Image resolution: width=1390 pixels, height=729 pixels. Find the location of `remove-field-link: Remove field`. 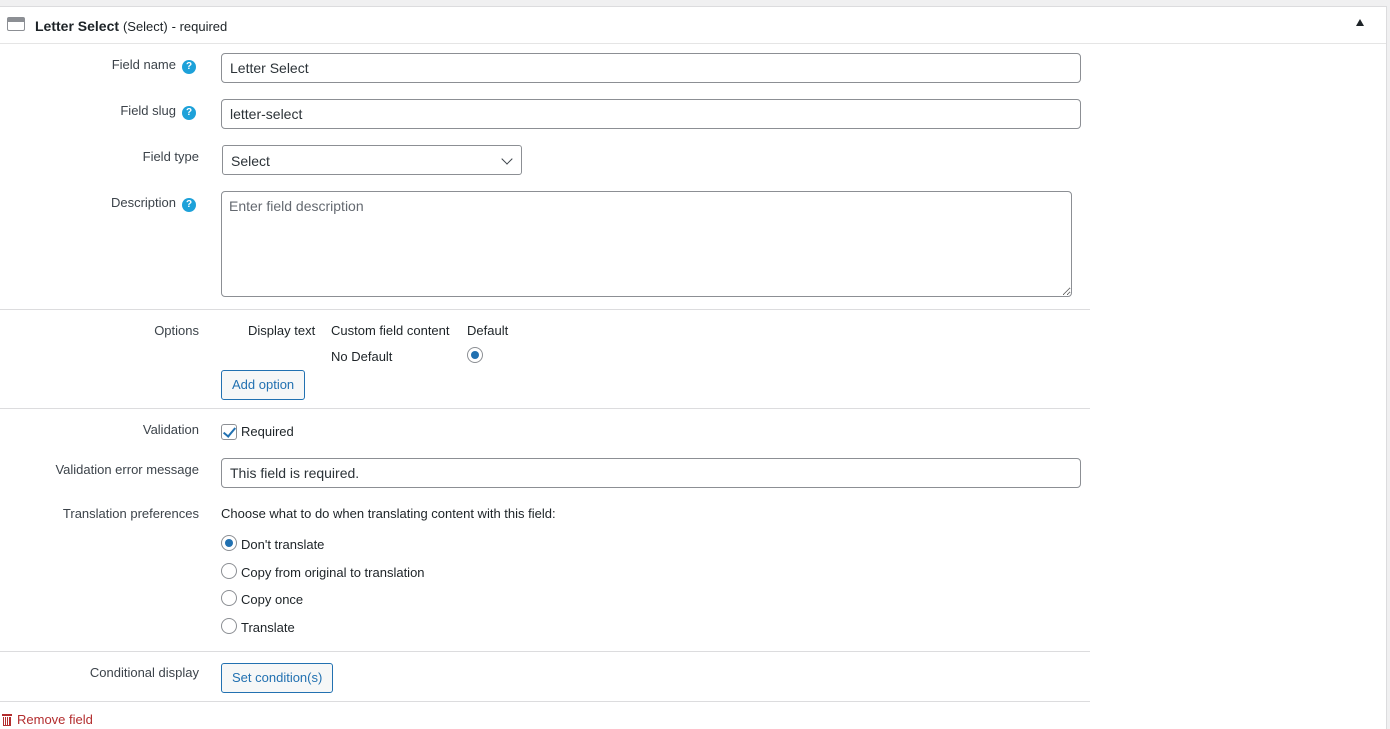

remove-field-link: Remove field is located at coordinates (47, 719).